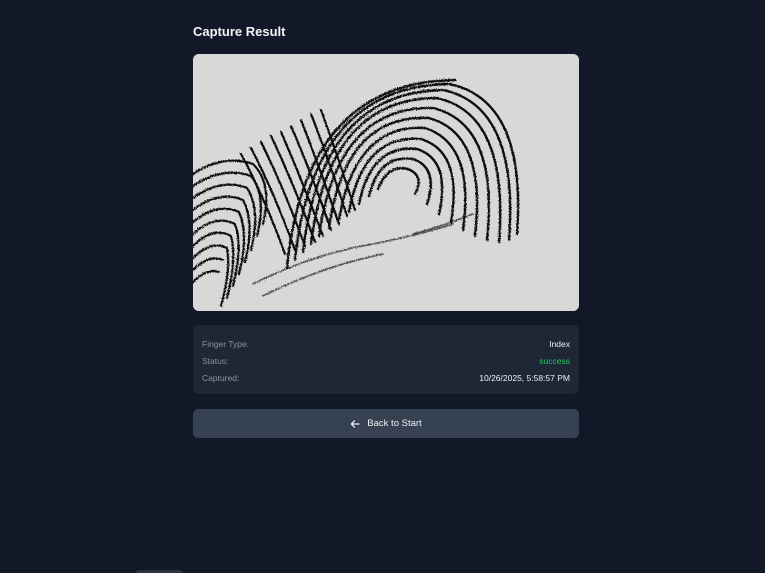  Describe the element at coordinates (554, 360) in the screenshot. I see `status-value: success` at that location.